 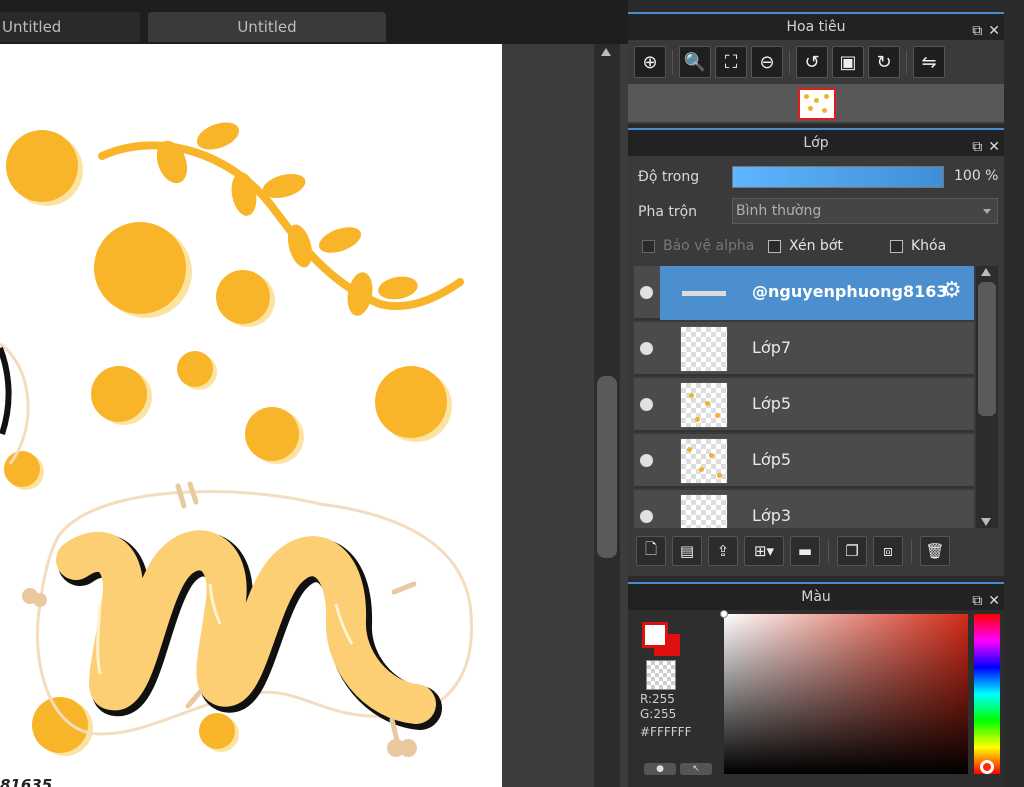 I want to click on layer-name: @nguyenphuong8163, so click(x=850, y=291).